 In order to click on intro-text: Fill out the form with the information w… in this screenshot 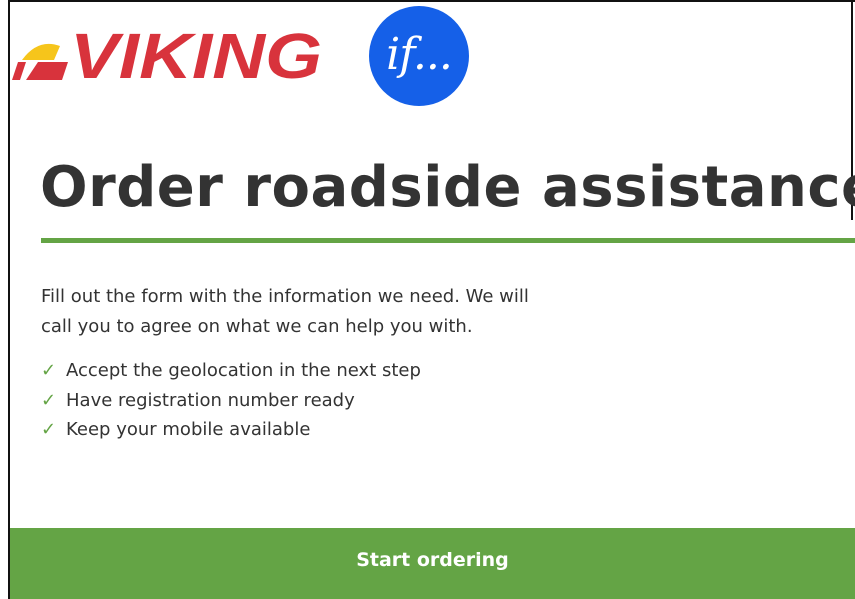, I will do `click(285, 311)`.